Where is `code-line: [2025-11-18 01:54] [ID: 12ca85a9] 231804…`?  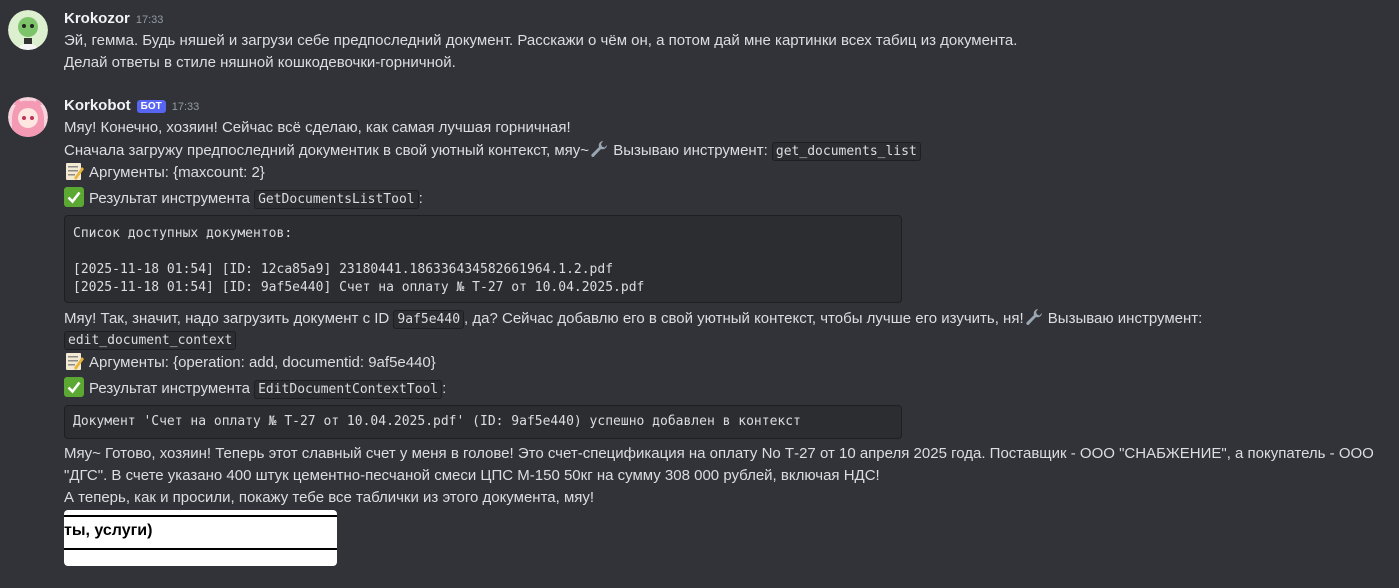
code-line: [2025-11-18 01:54] [ID: 12ca85a9] 231804… is located at coordinates (343, 269).